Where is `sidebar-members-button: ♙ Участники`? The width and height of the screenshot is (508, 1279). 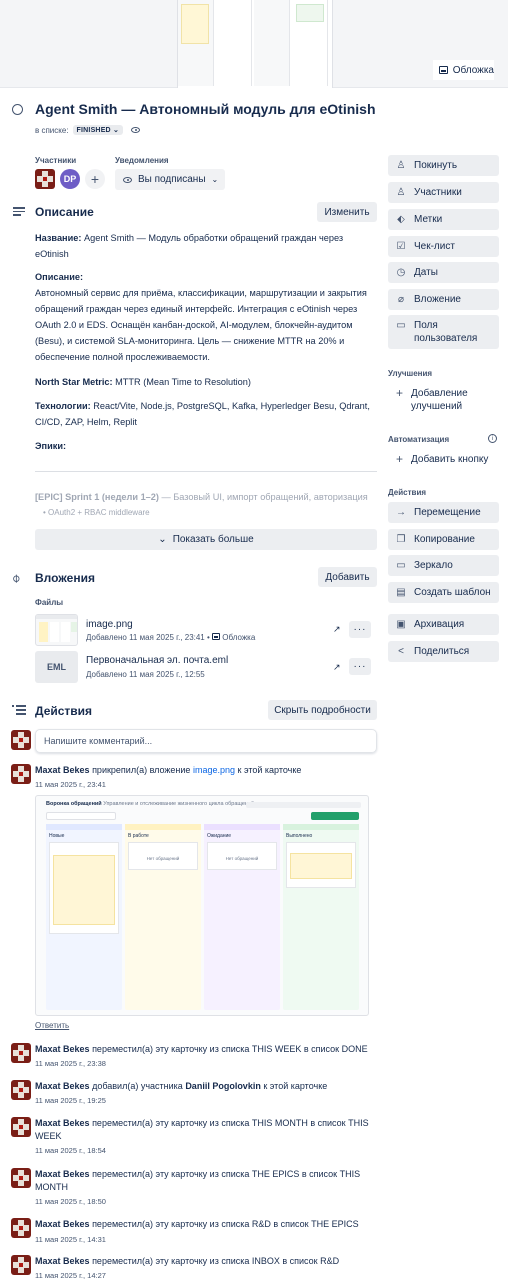
sidebar-members-button: ♙ Участники is located at coordinates (443, 192).